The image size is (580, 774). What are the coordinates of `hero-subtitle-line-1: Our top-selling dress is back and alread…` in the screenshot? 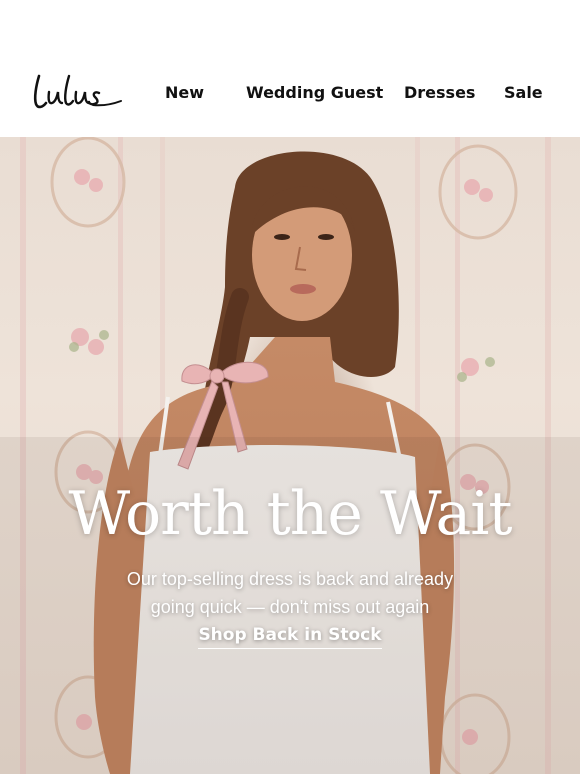 It's located at (290, 579).